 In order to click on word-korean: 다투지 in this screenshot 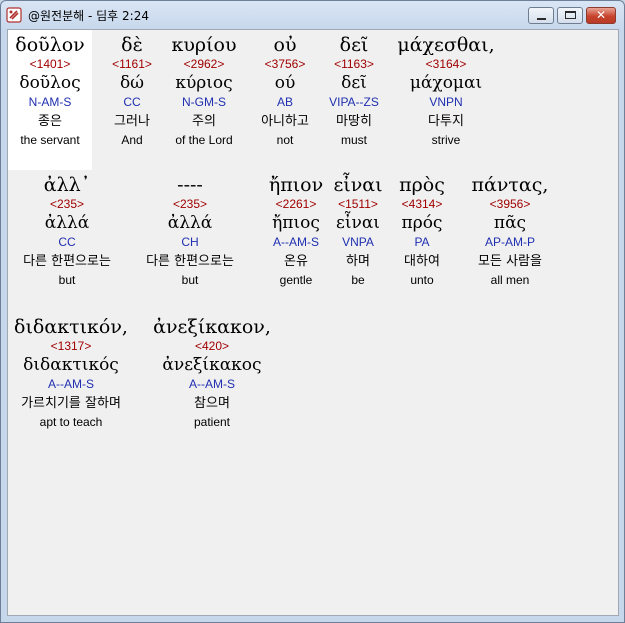, I will do `click(446, 121)`.